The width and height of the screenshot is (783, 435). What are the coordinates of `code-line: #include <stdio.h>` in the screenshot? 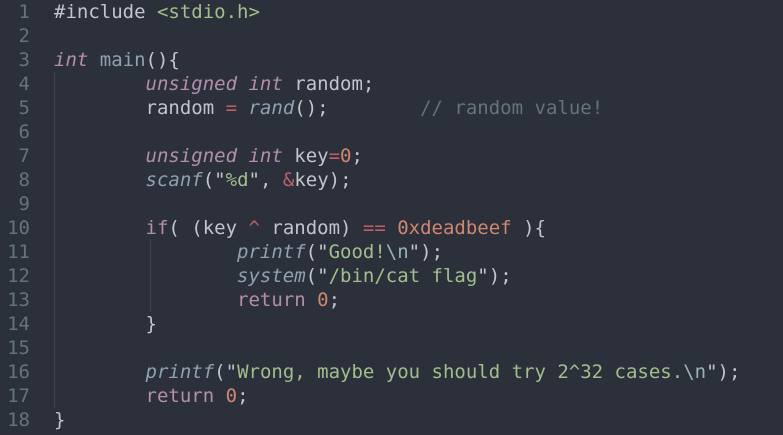 It's located at (157, 12).